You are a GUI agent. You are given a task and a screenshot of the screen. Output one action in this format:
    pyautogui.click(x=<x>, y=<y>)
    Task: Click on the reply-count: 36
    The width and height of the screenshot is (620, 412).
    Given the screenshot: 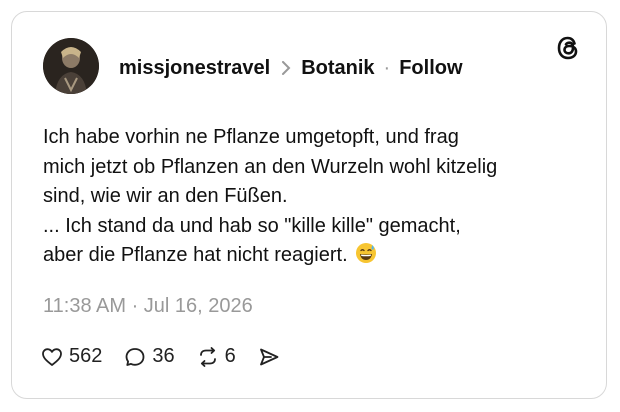 What is the action you would take?
    pyautogui.click(x=163, y=356)
    